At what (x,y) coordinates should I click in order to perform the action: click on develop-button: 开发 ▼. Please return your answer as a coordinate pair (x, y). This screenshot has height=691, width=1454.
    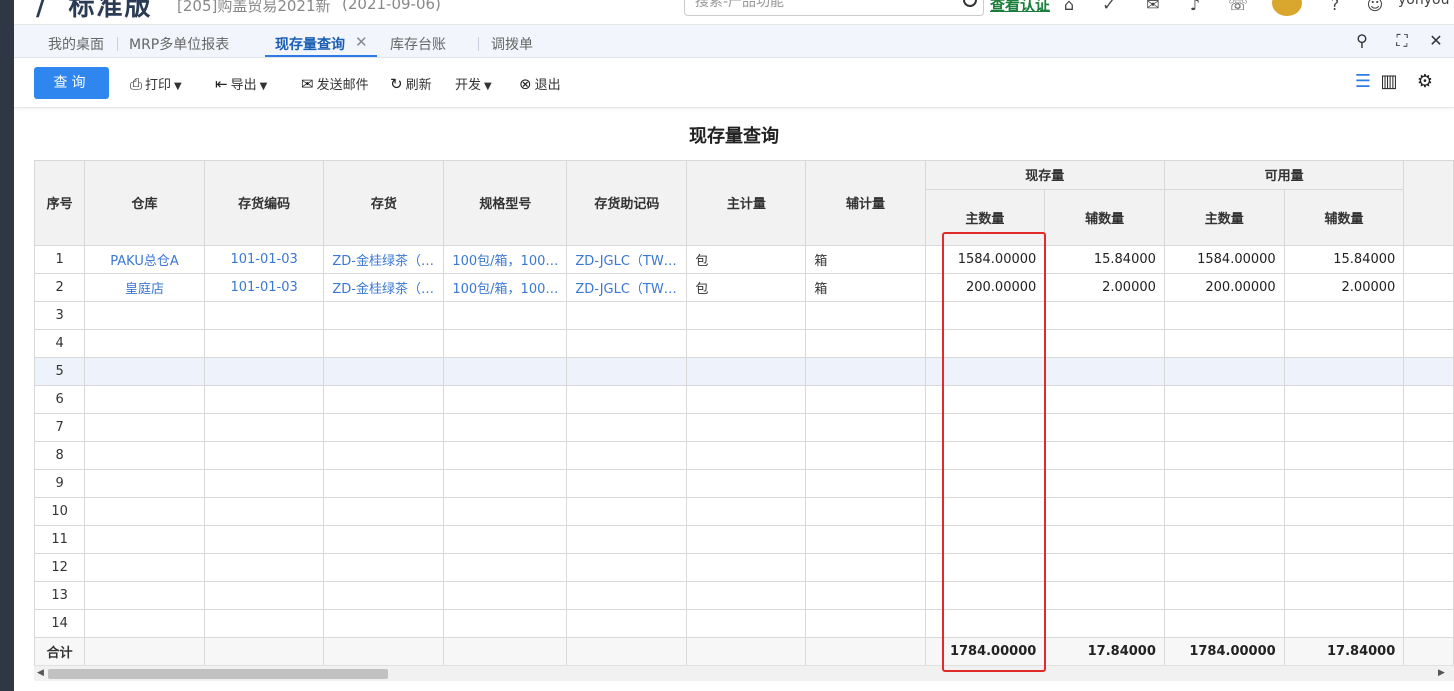
    Looking at the image, I should click on (473, 83).